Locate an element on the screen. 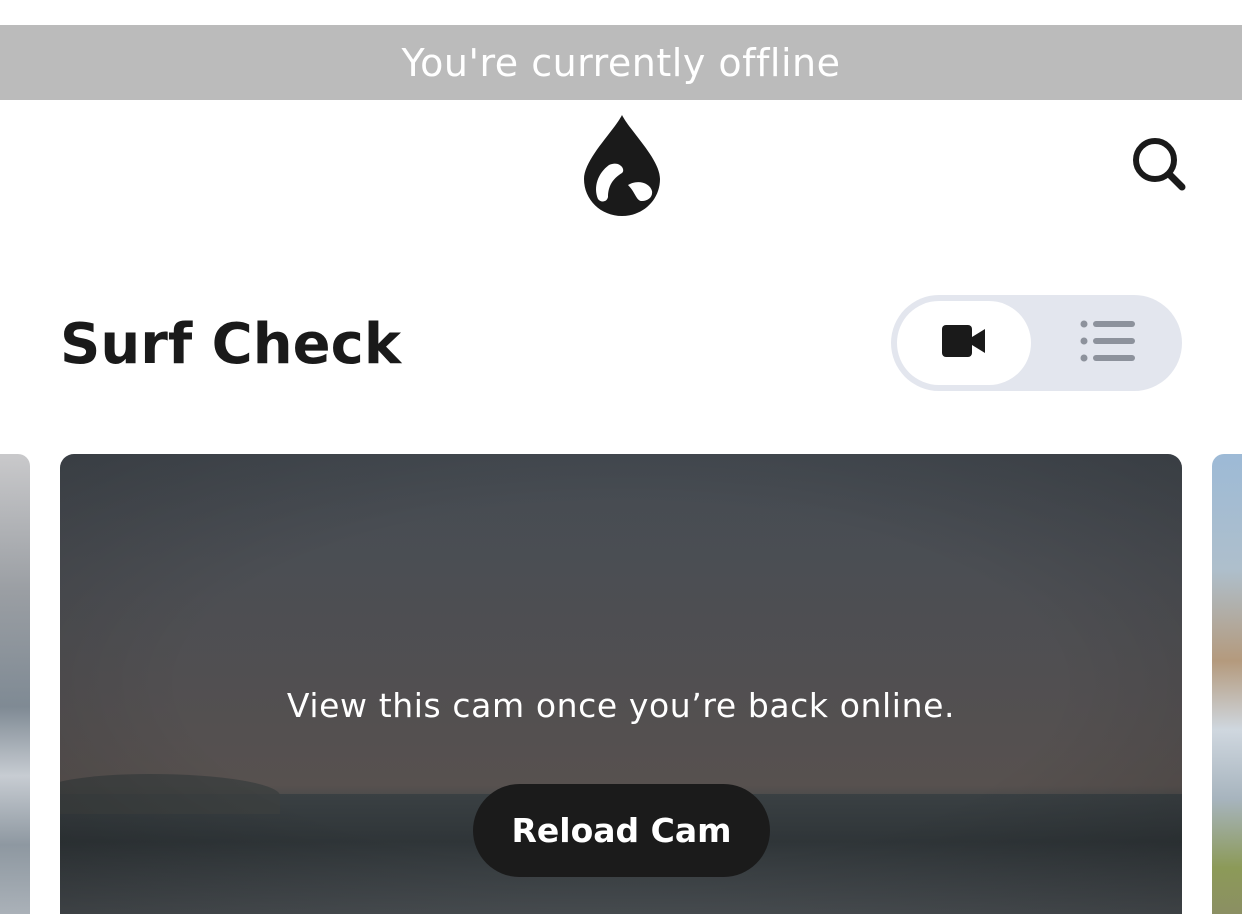  toggle-list-view is located at coordinates (1108, 343).